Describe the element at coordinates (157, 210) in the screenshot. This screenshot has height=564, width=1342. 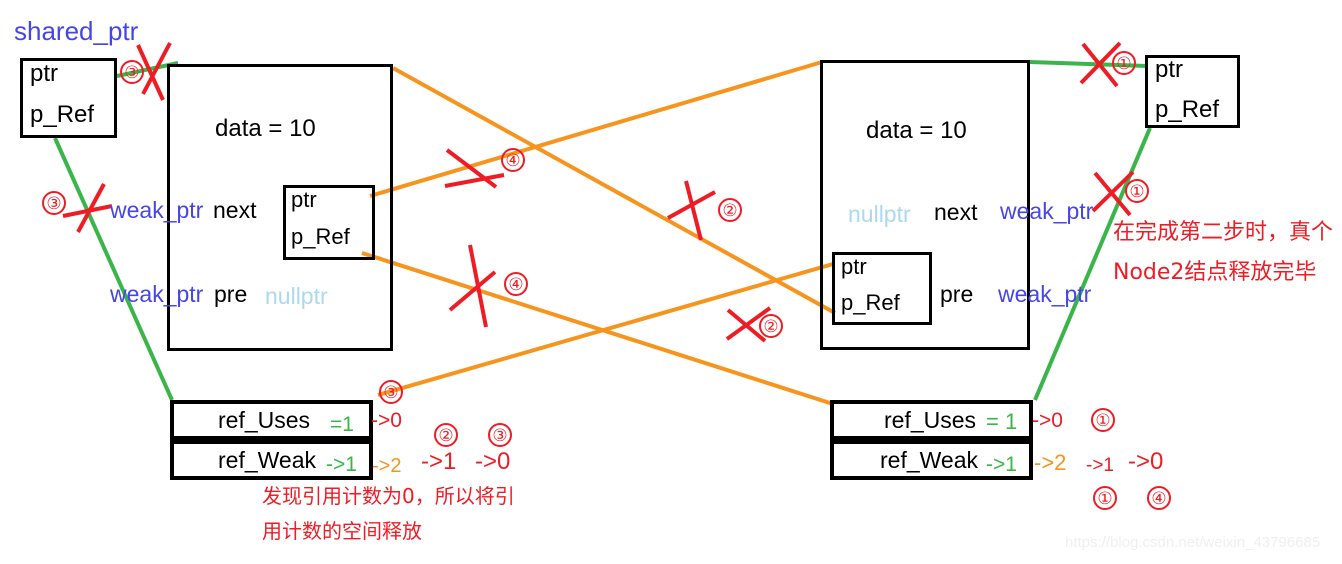
I see `node1-next-owner: weak_ptr` at that location.